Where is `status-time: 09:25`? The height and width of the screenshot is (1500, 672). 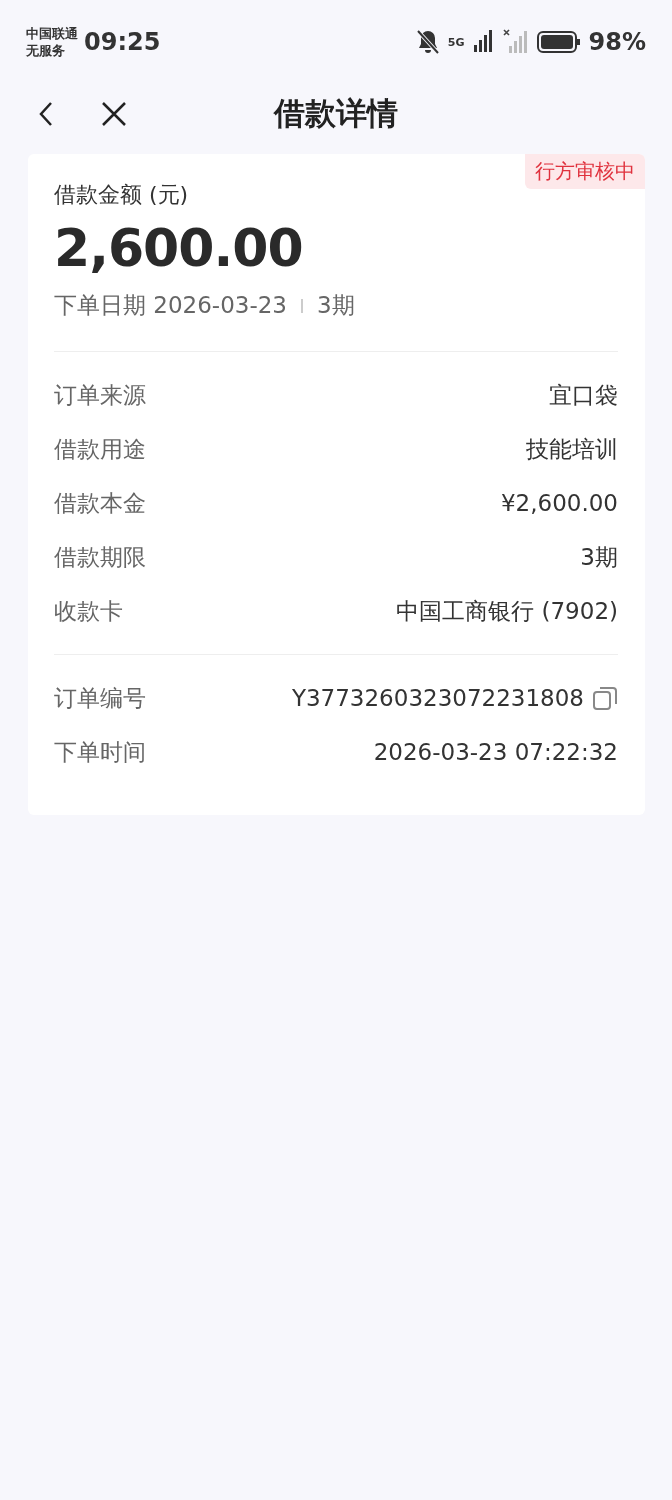 status-time: 09:25 is located at coordinates (122, 42).